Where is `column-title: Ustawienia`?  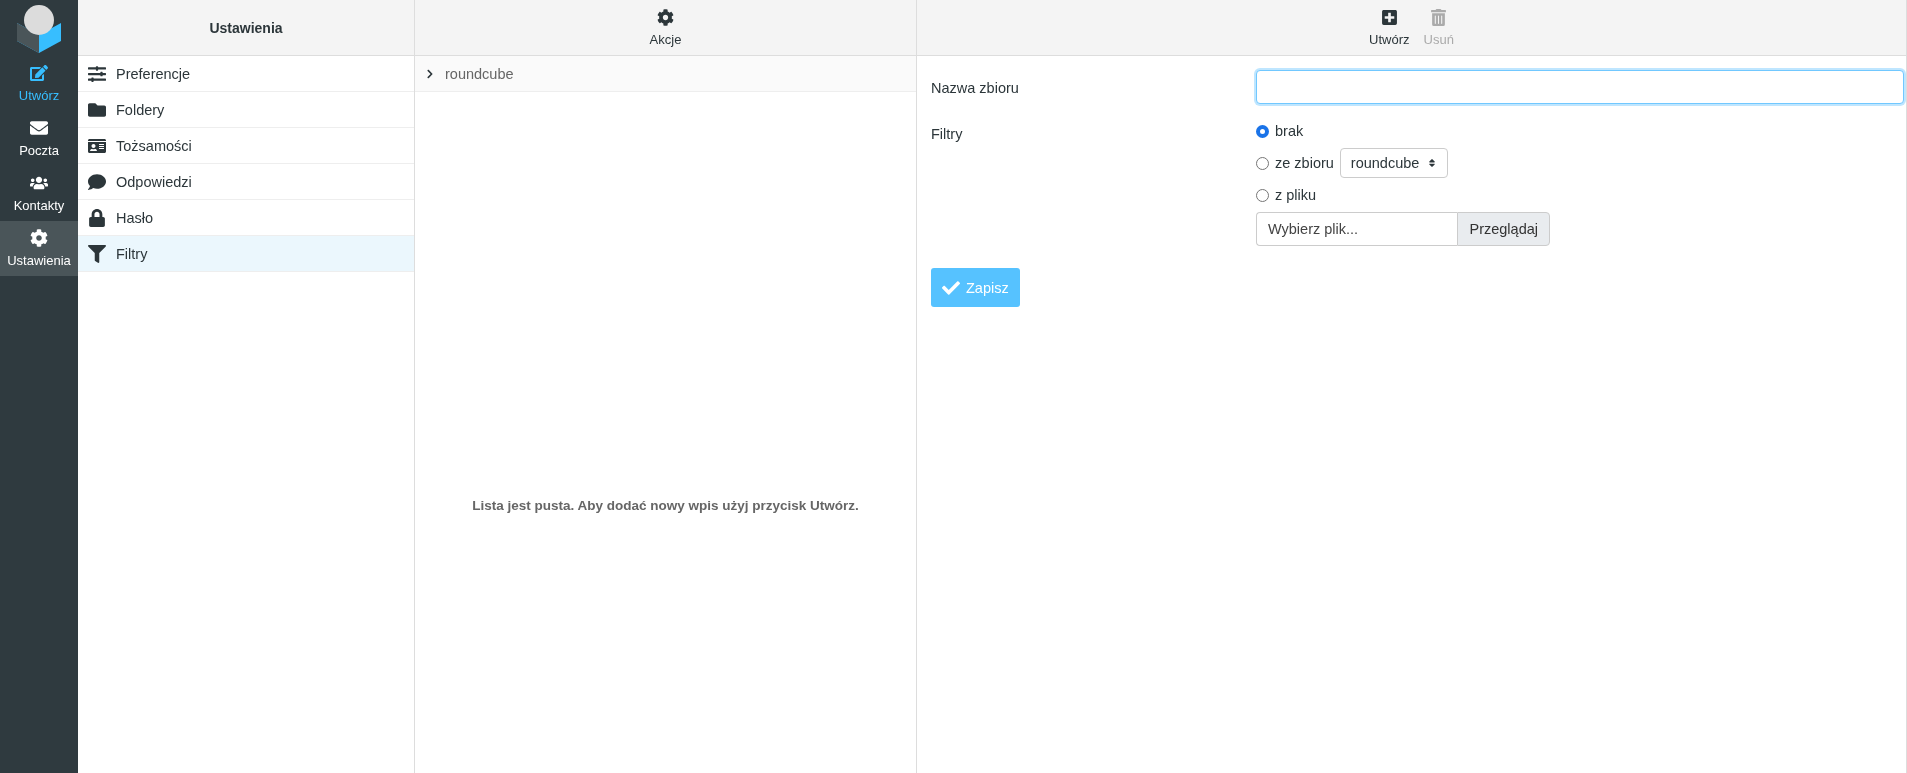
column-title: Ustawienia is located at coordinates (246, 27).